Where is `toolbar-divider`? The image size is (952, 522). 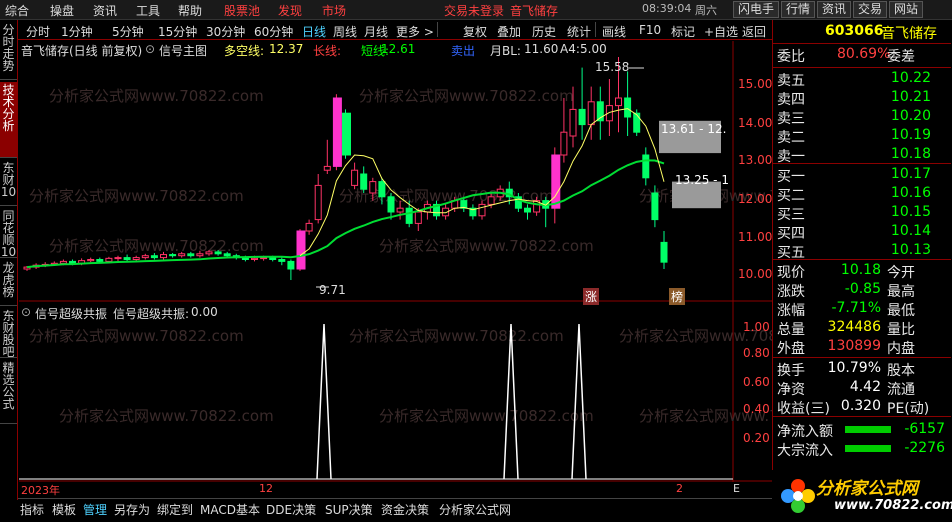 toolbar-divider is located at coordinates (437, 29).